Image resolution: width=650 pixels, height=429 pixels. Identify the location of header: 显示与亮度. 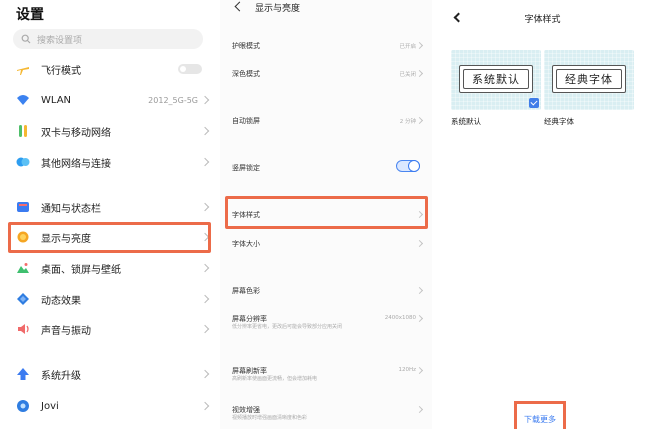
(326, 7).